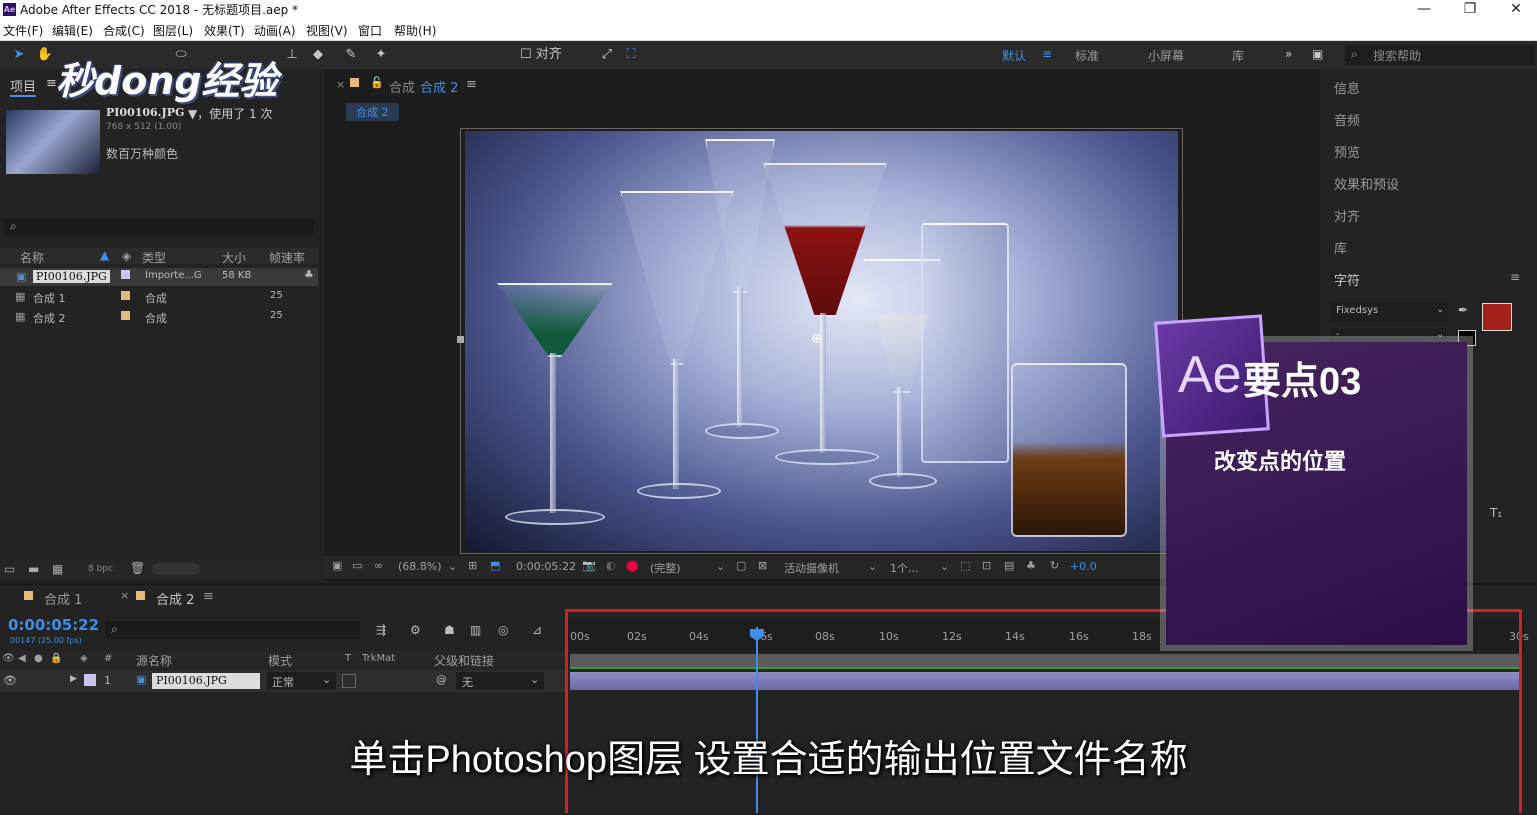 This screenshot has width=1537, height=815. I want to click on video-switch-icon: 👁, so click(8, 658).